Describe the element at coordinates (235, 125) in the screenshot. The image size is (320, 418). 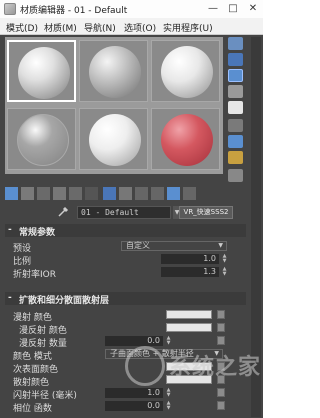
I see `make-preview-icon` at that location.